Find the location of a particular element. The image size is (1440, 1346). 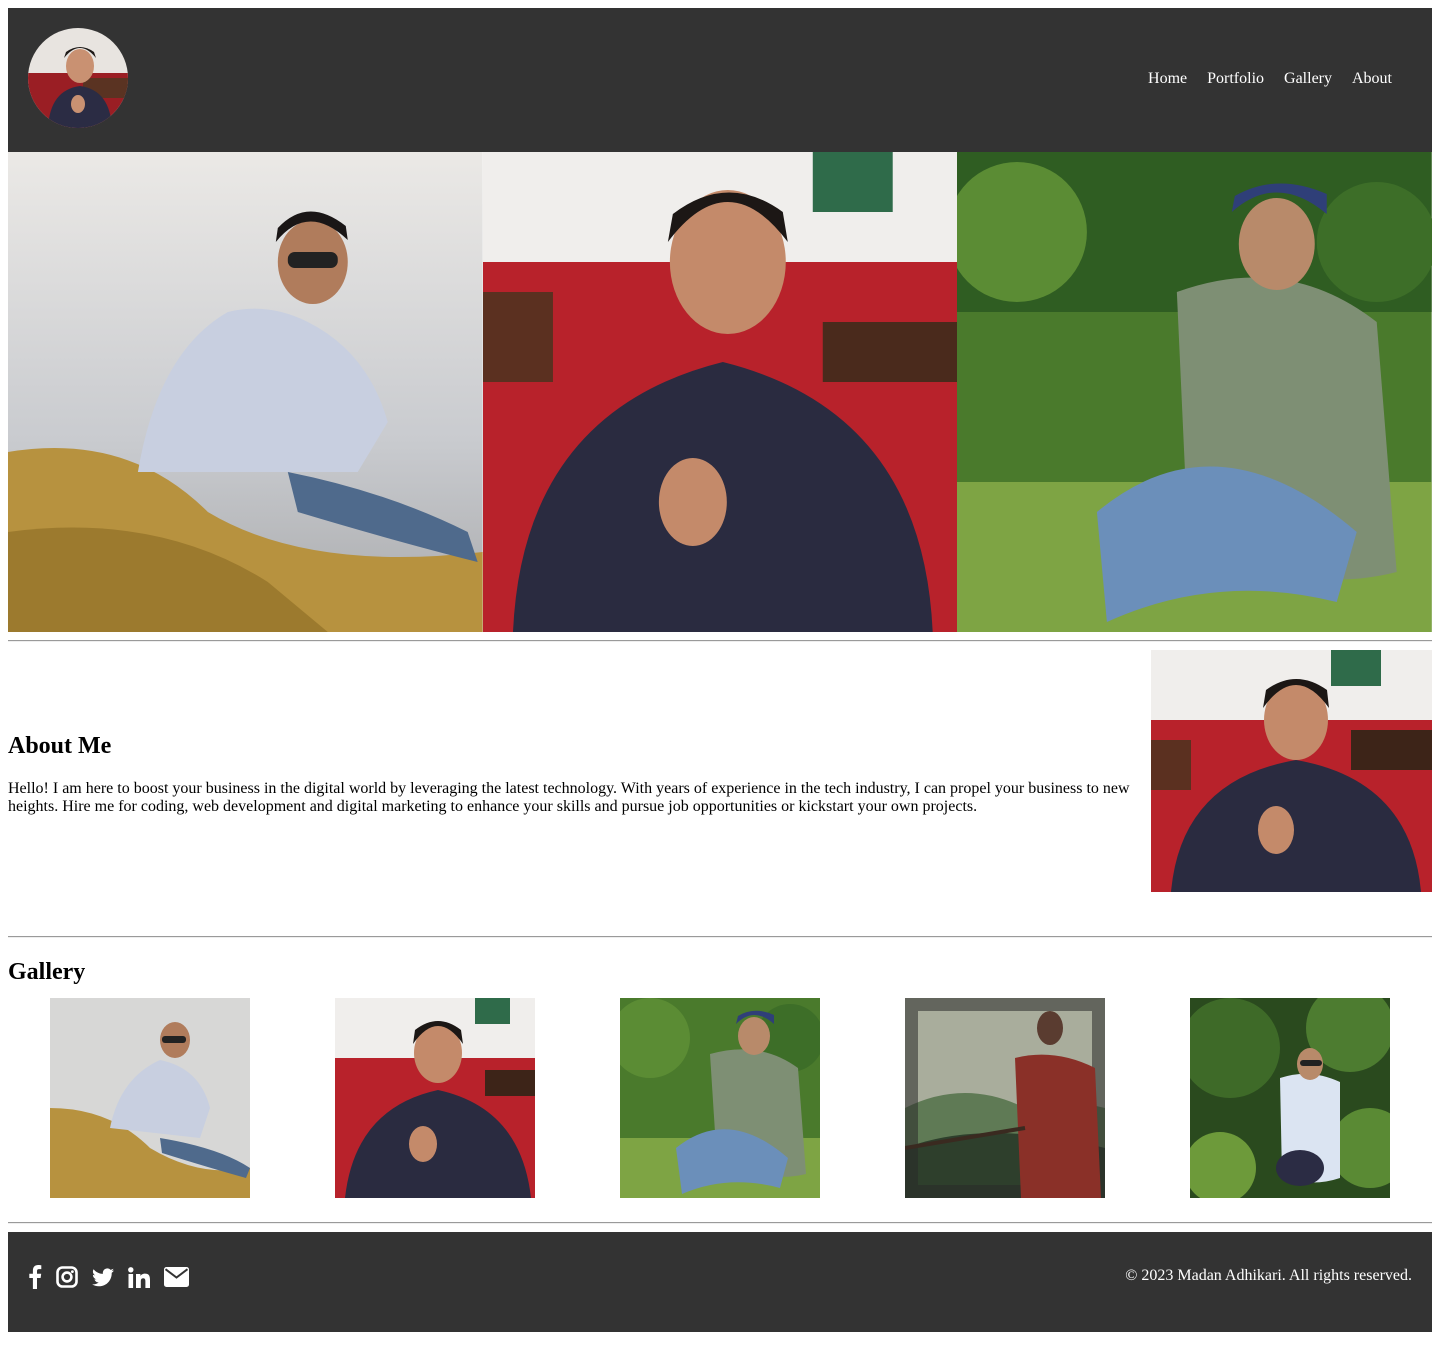

gallery-photo-jacket is located at coordinates (435, 1098).